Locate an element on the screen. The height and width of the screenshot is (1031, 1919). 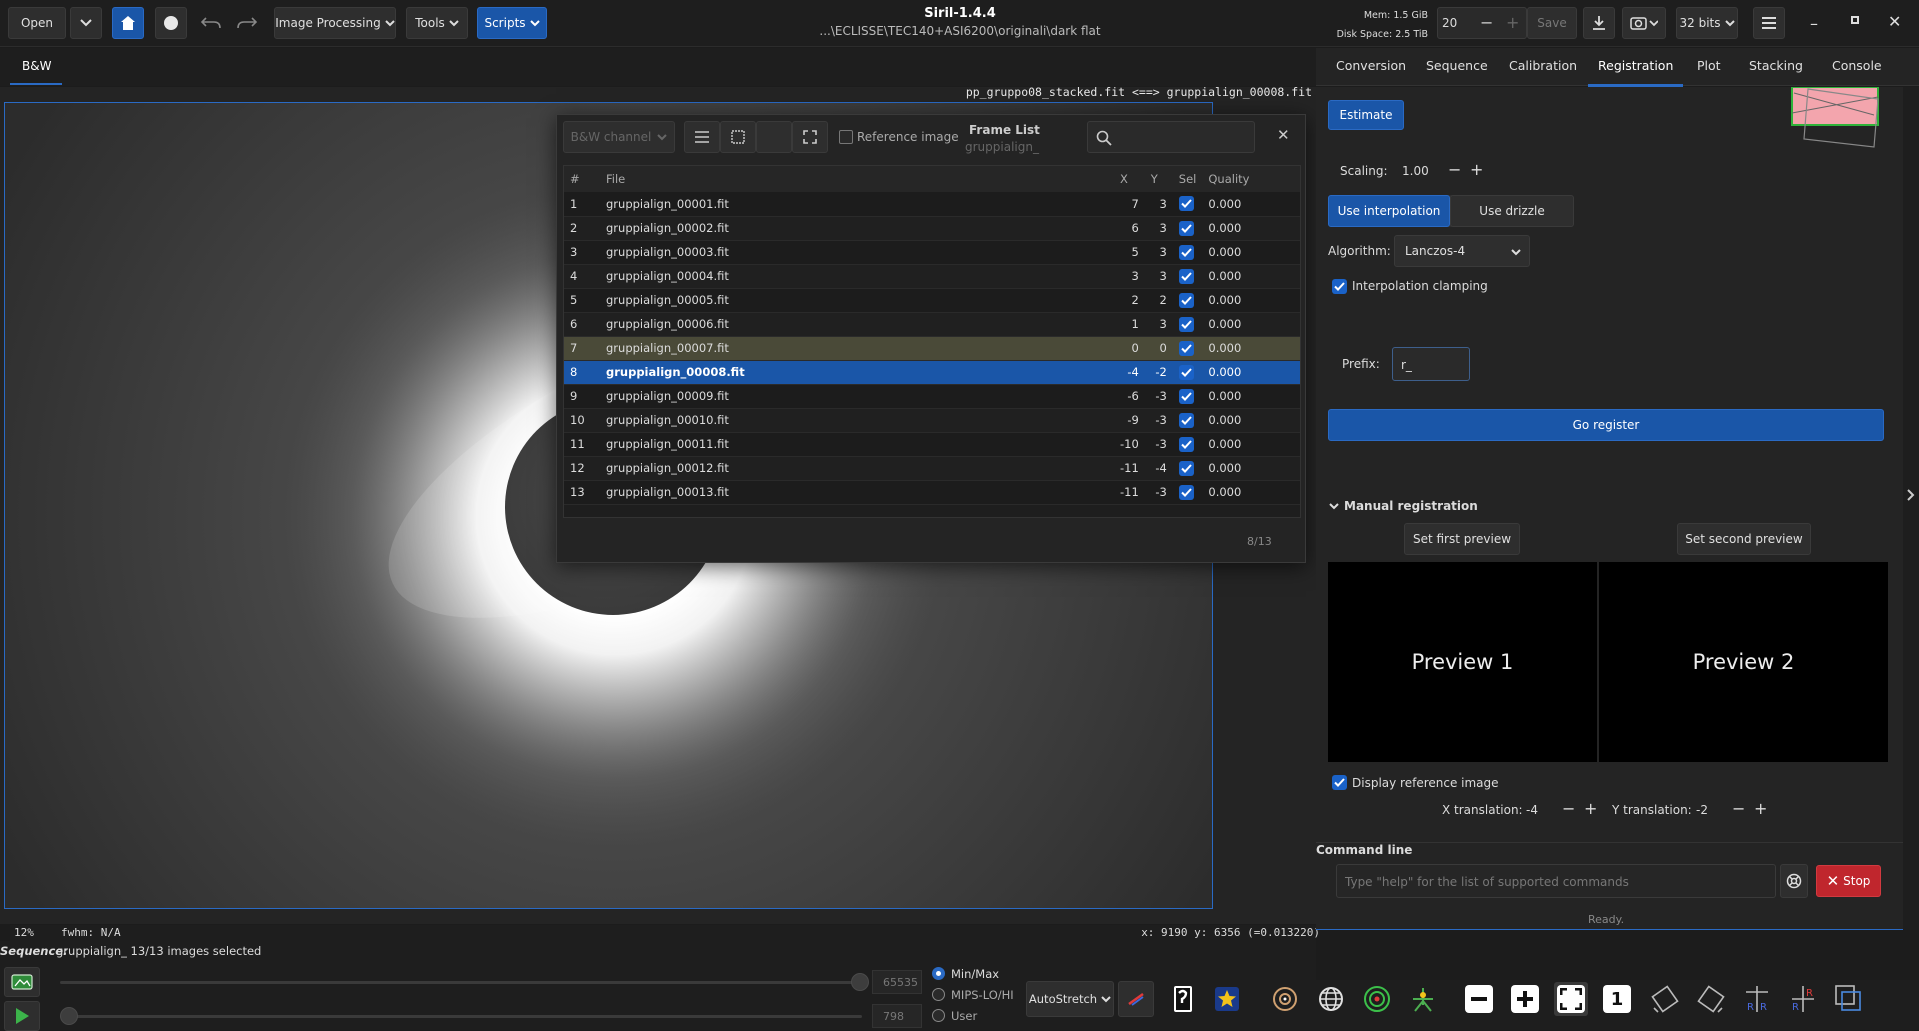
home-button is located at coordinates (128, 23).